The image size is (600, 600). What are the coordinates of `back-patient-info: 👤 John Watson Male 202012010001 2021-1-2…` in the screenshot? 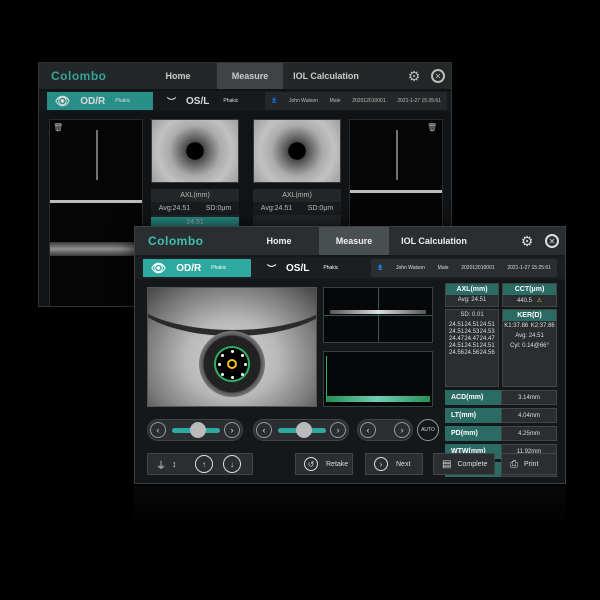 It's located at (356, 101).